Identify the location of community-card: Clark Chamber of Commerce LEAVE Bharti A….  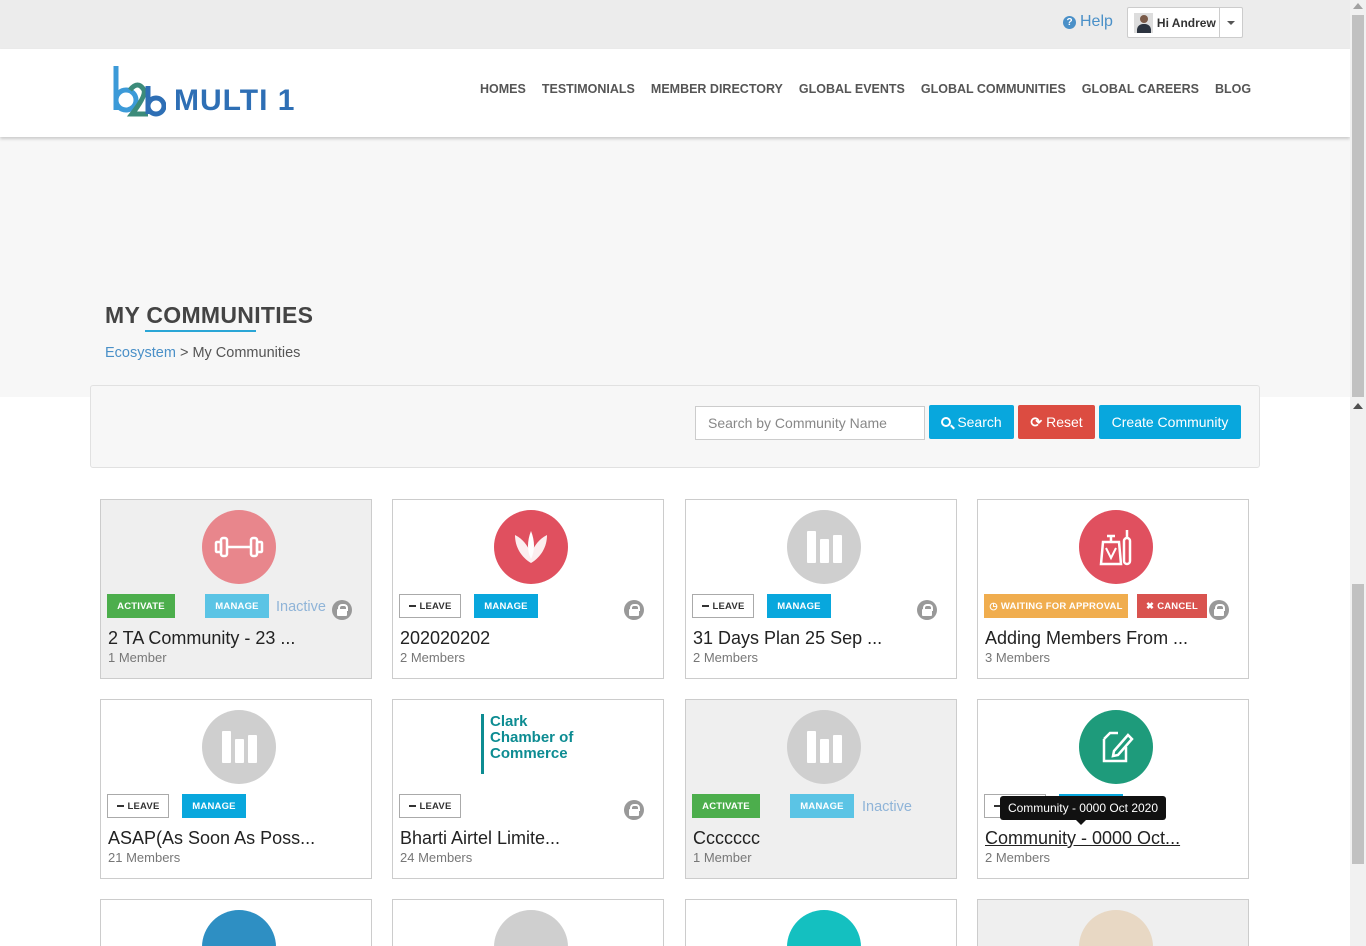
(528, 789).